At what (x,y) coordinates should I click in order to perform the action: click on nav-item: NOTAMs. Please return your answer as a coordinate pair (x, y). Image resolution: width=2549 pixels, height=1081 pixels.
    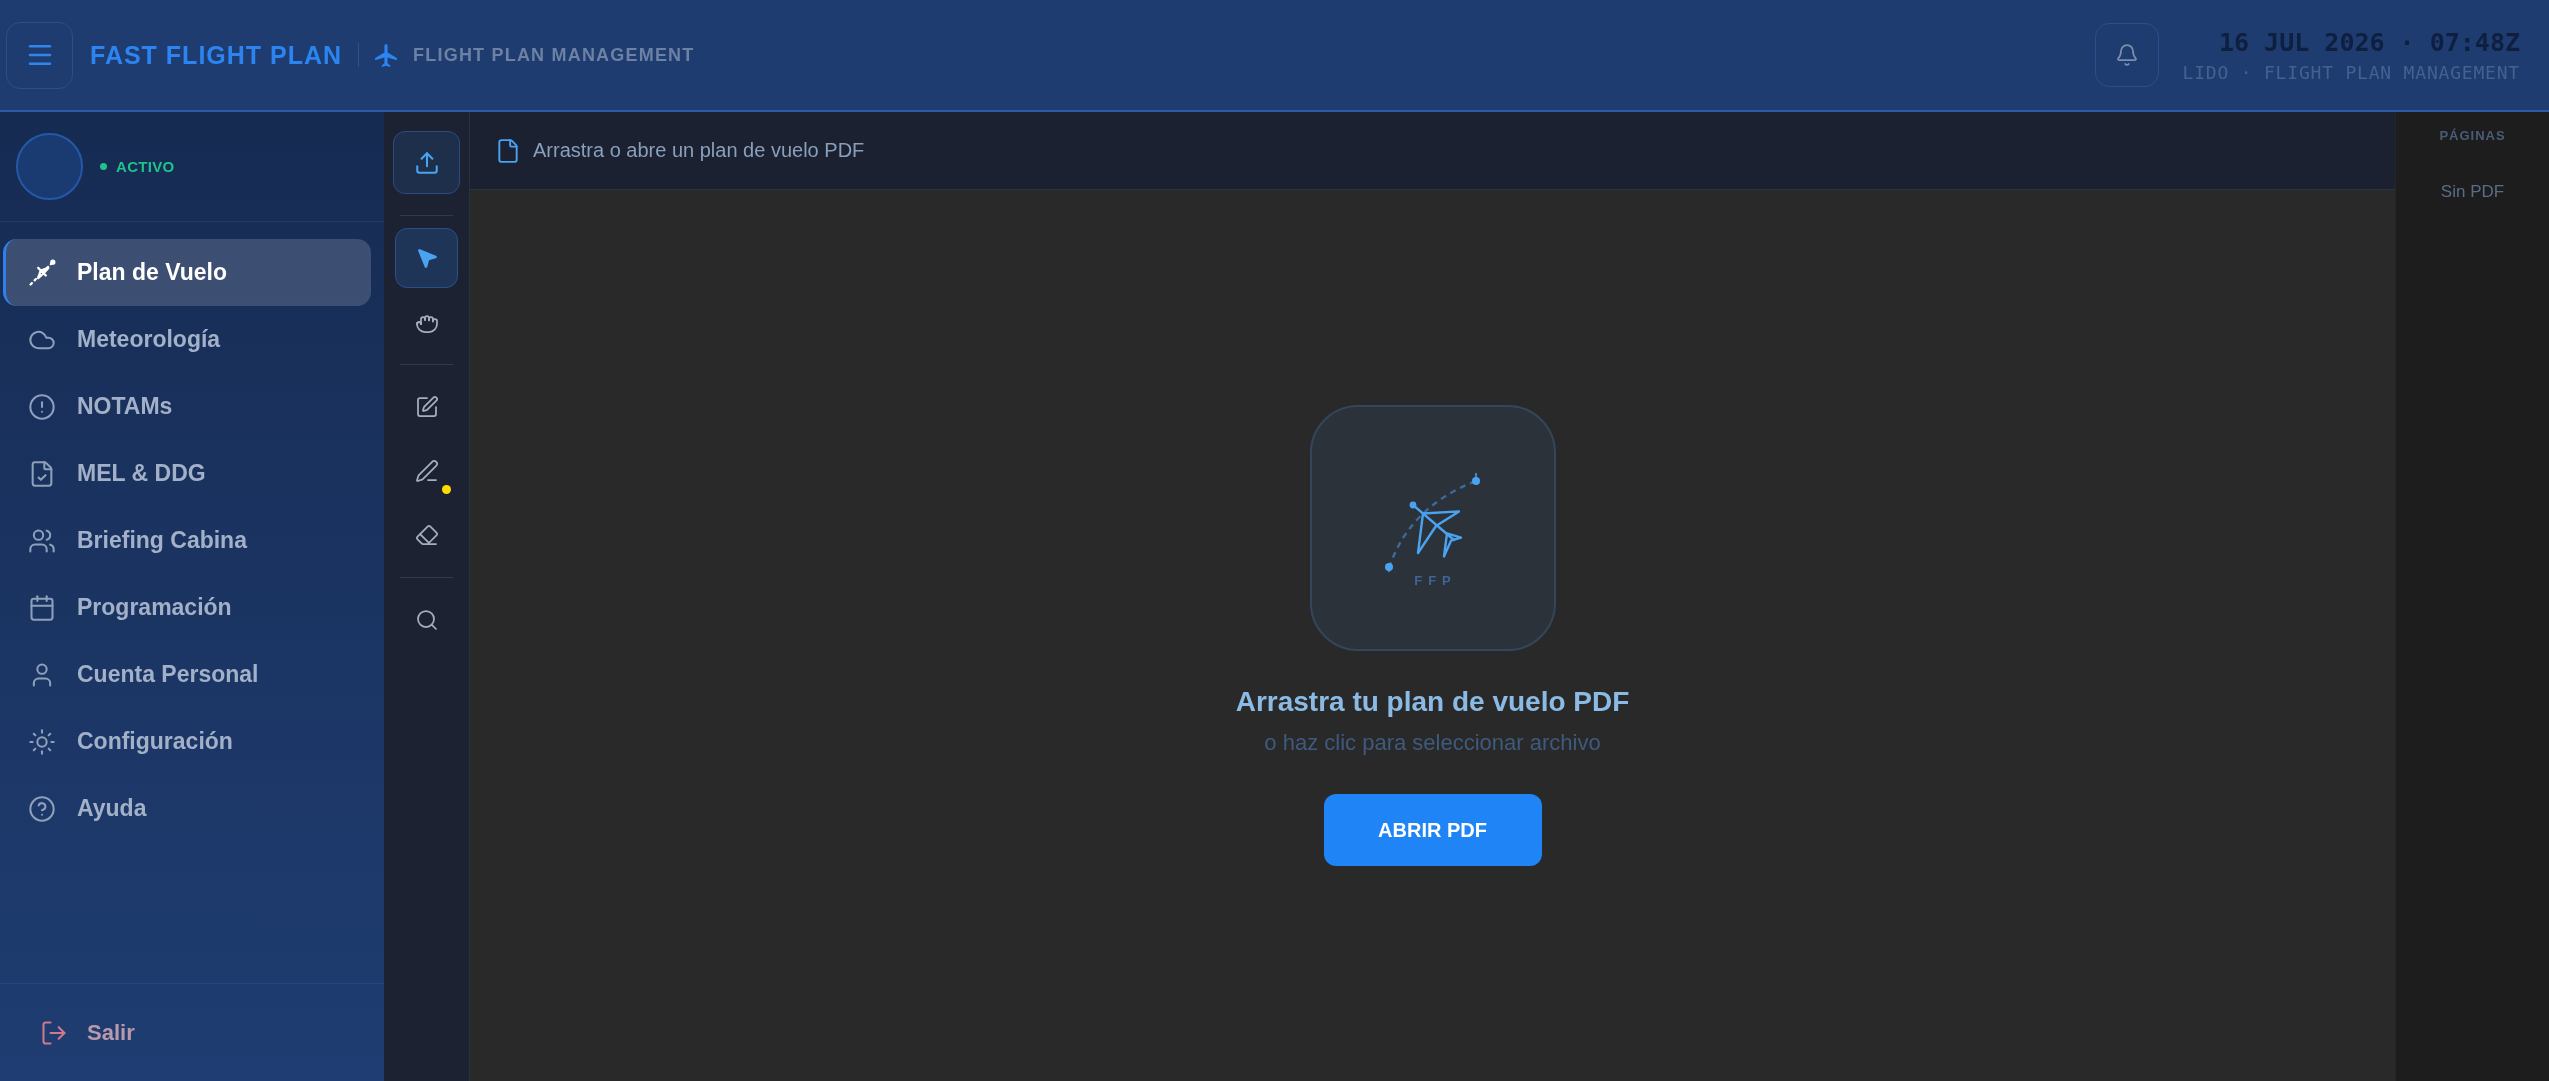
    Looking at the image, I should click on (187, 406).